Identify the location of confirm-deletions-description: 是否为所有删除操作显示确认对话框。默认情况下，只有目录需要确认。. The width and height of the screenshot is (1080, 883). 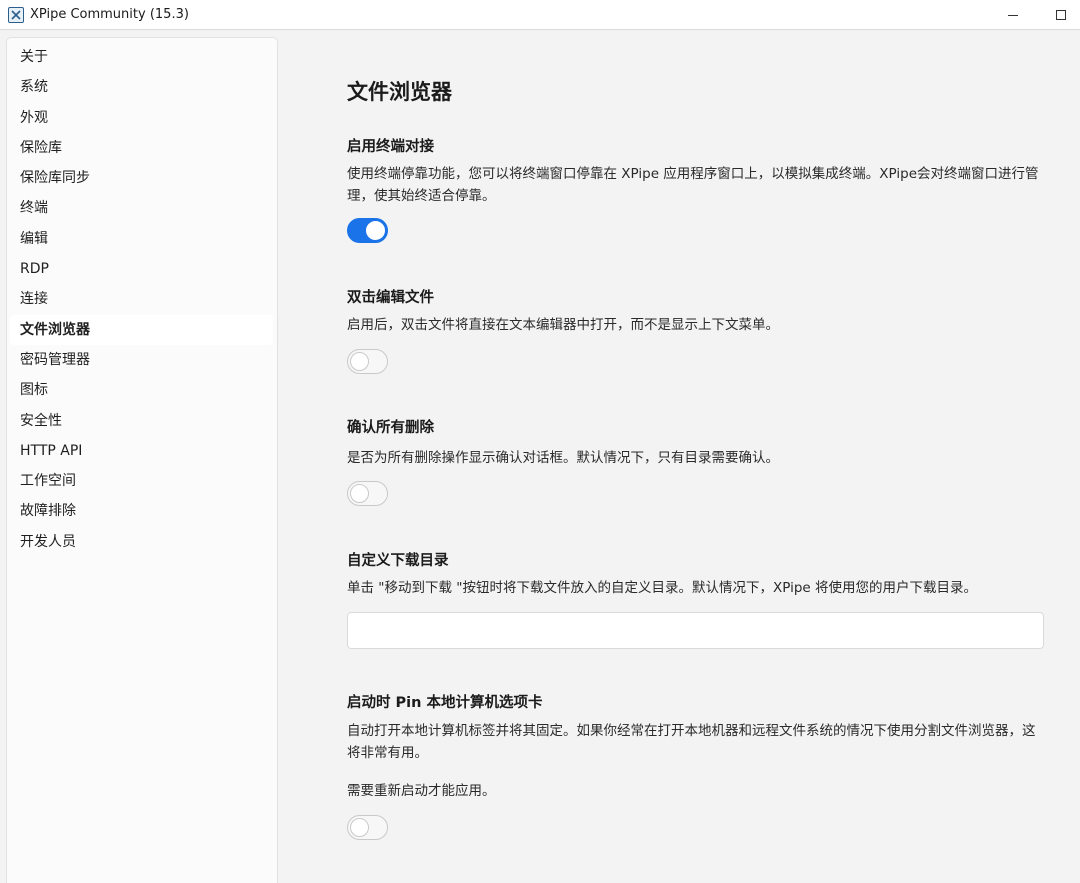
(563, 458).